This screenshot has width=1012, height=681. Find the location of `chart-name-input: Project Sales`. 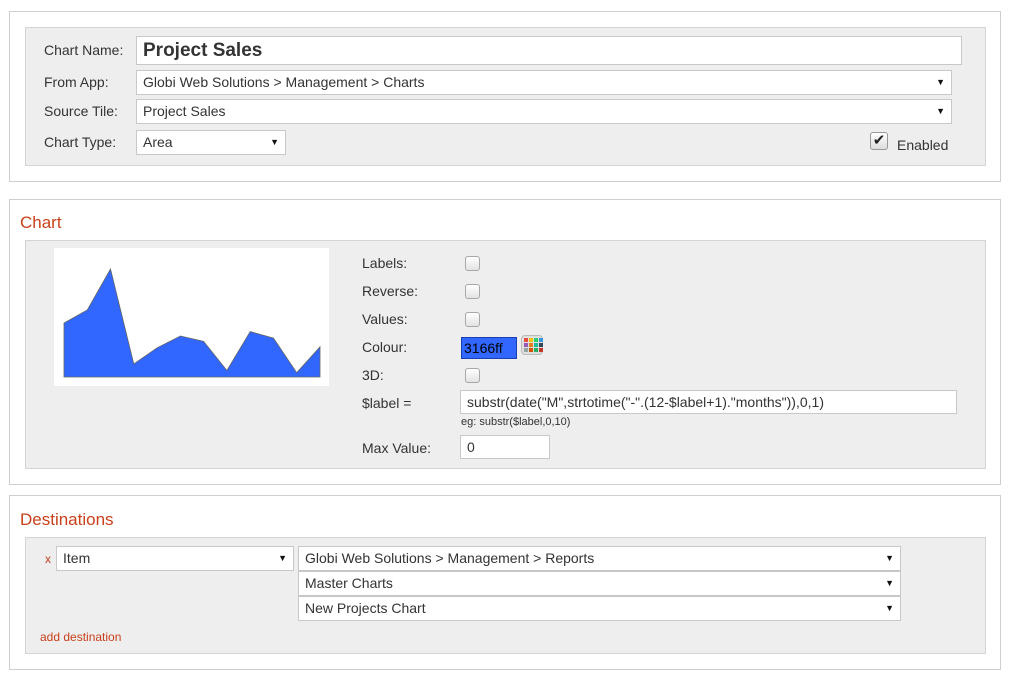

chart-name-input: Project Sales is located at coordinates (549, 50).